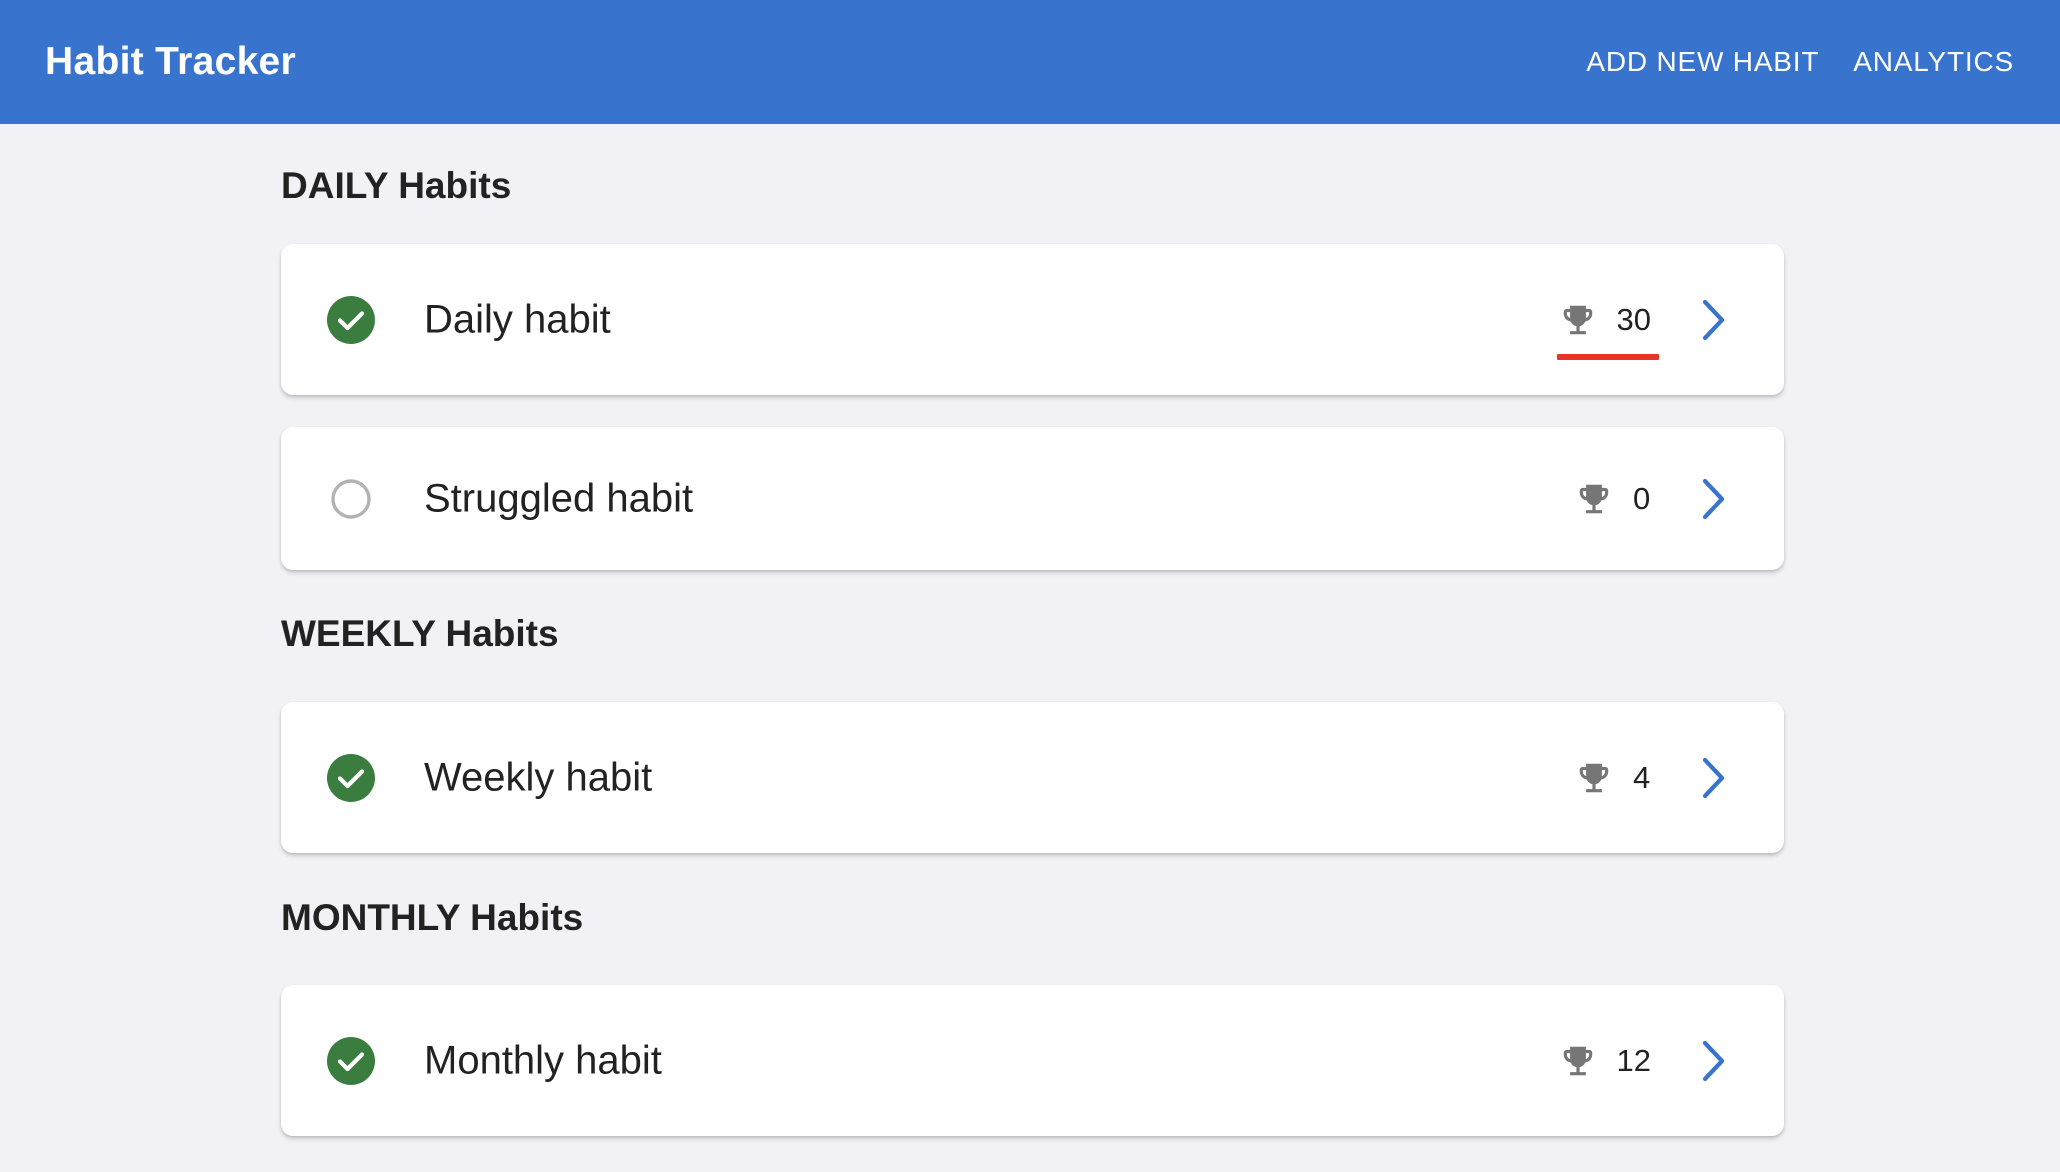  I want to click on section-title-monthly: MONTHLY Habits, so click(432, 917).